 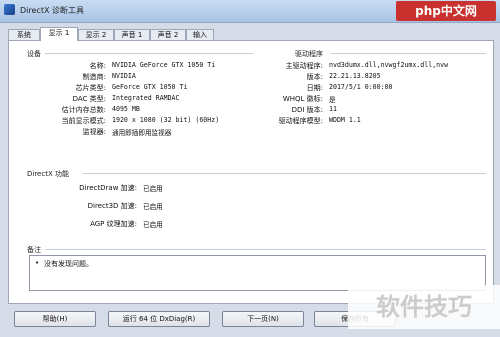 I want to click on device-label: 当前显示模式:, so click(x=83, y=121).